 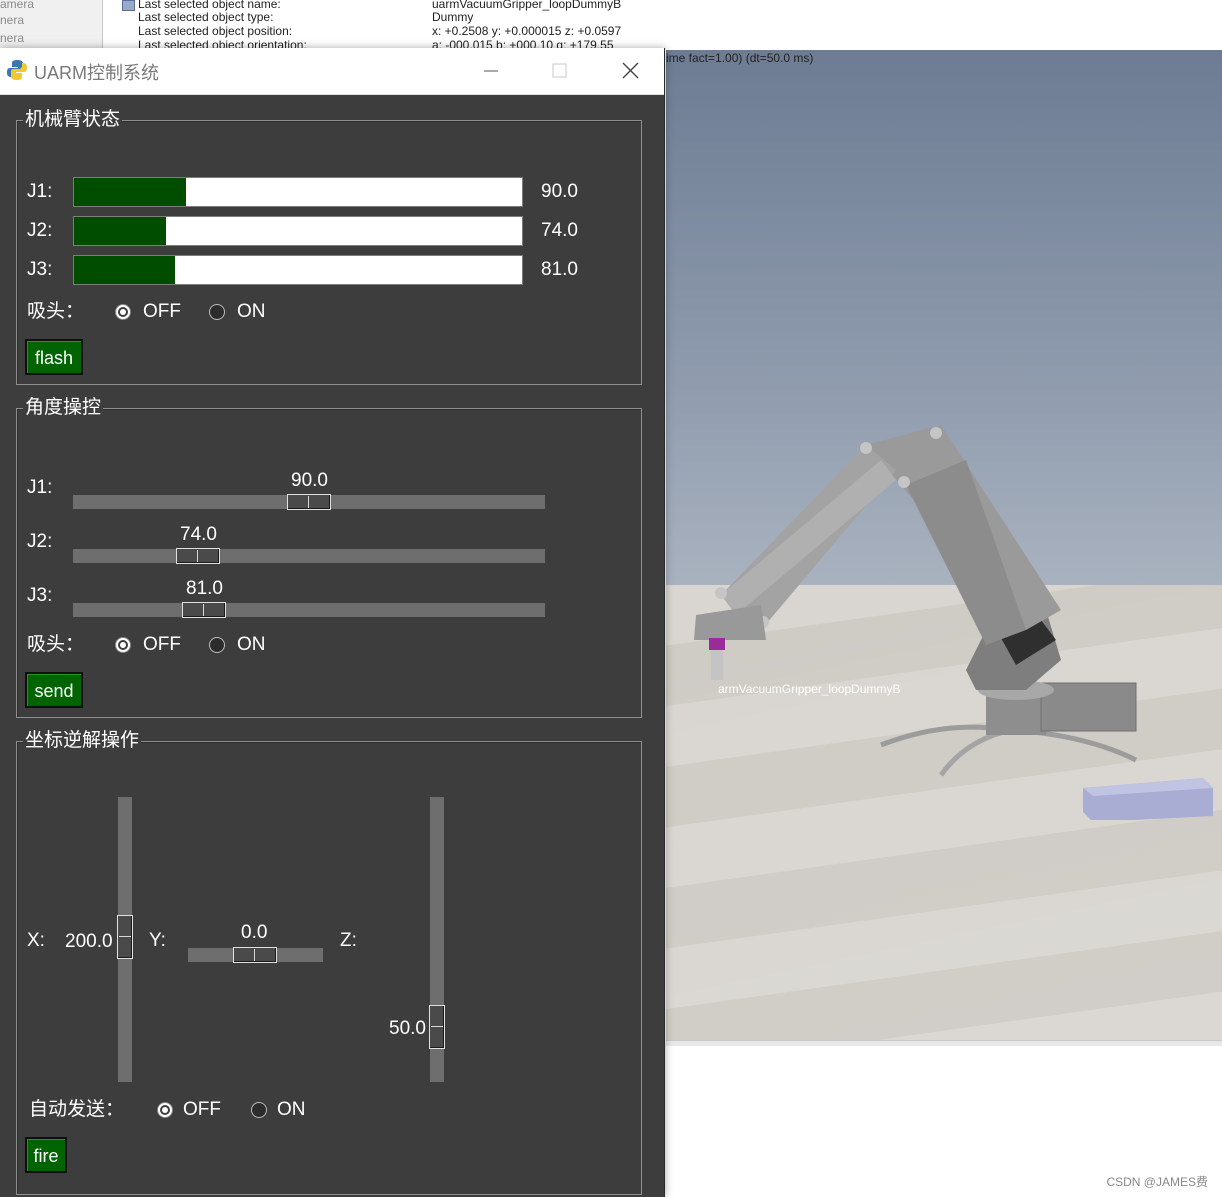 What do you see at coordinates (298, 231) in the screenshot?
I see `j2-progress-bar` at bounding box center [298, 231].